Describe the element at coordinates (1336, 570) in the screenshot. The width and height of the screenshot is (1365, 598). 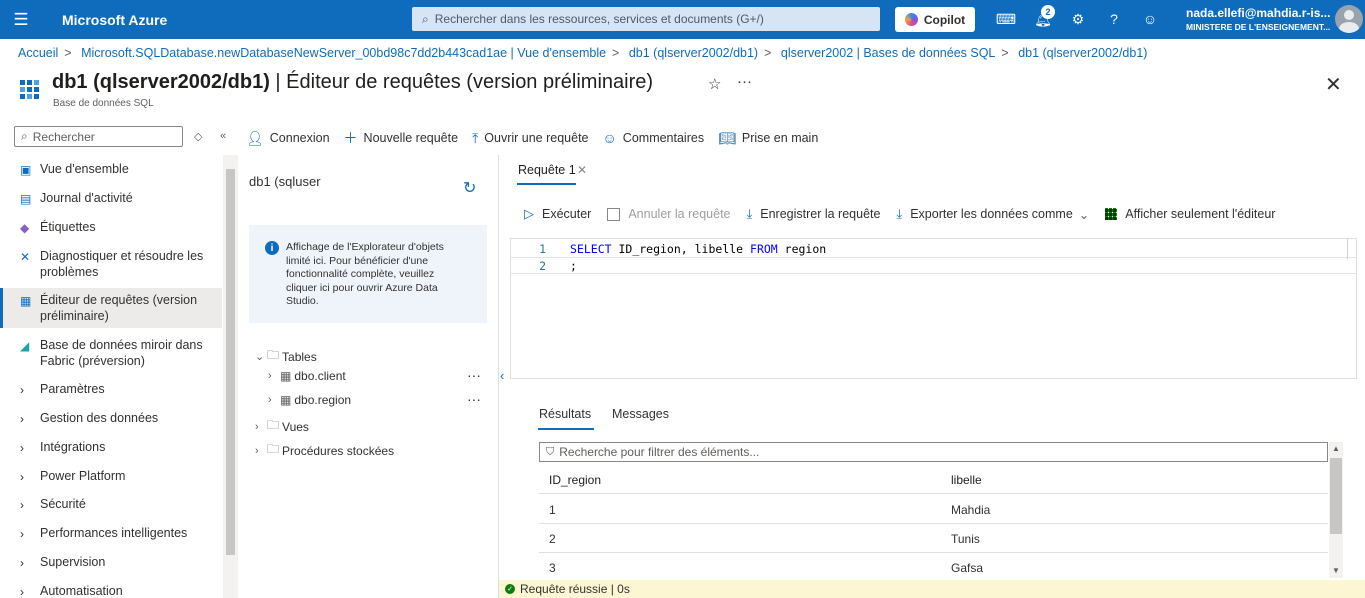
I see `scroll-down-icon: ▼` at that location.